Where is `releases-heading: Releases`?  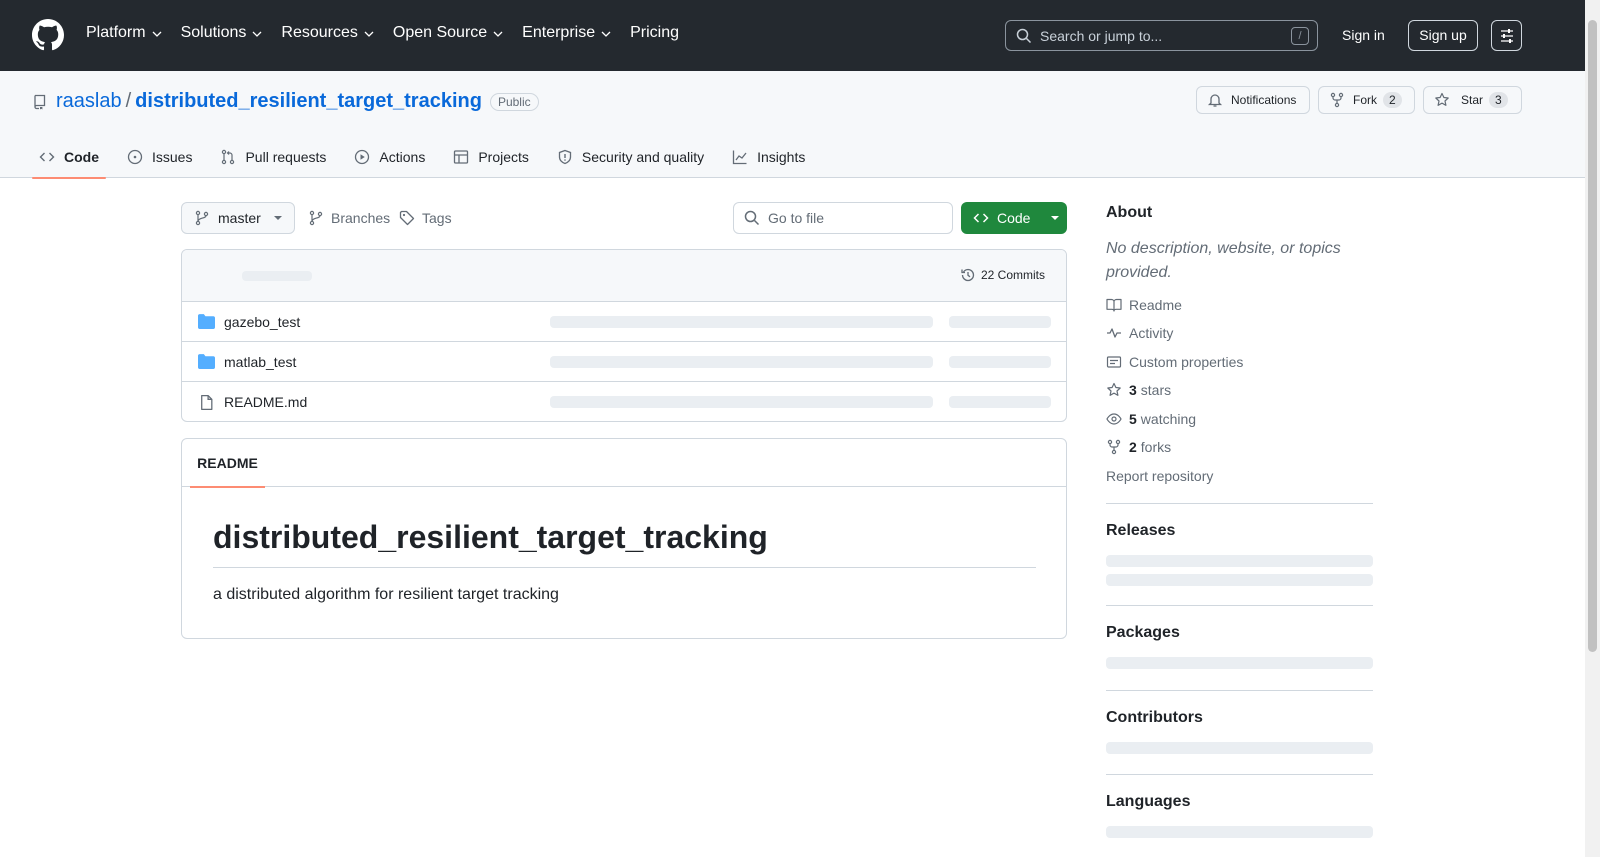 releases-heading: Releases is located at coordinates (1140, 531).